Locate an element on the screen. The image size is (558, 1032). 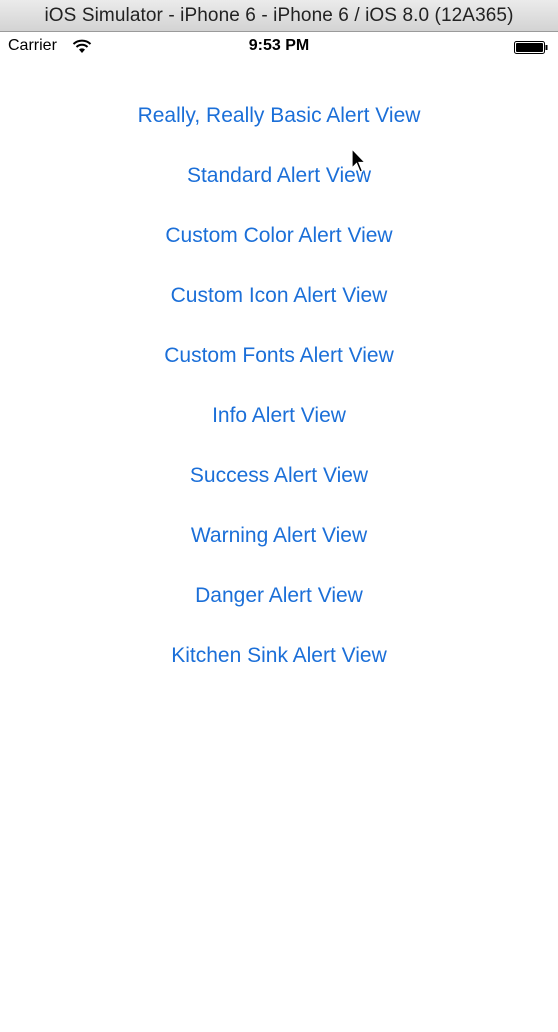
ios-status-bar: Carrier 9:53 PM is located at coordinates (279, 47).